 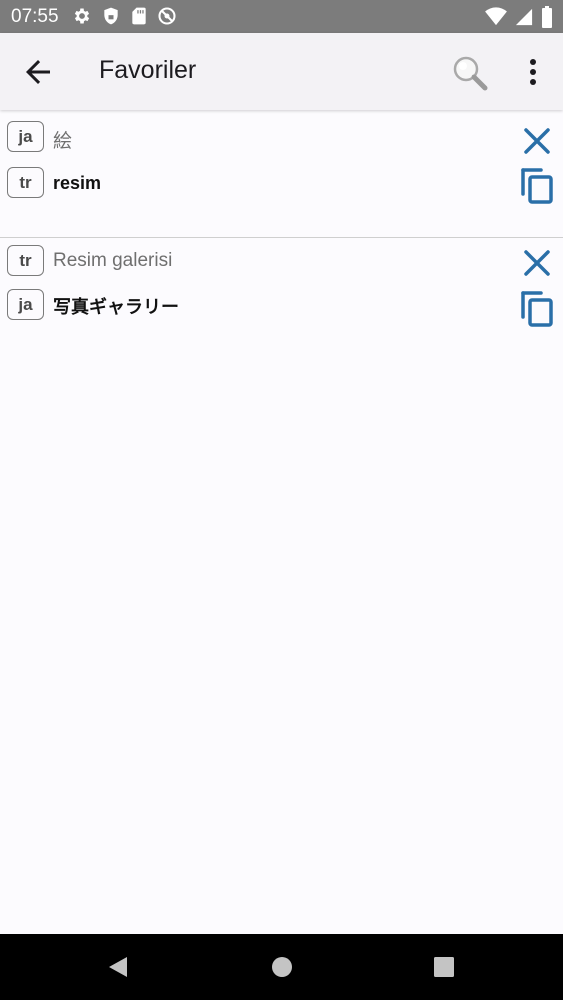 I want to click on source-lang-badge: tr, so click(x=25, y=260).